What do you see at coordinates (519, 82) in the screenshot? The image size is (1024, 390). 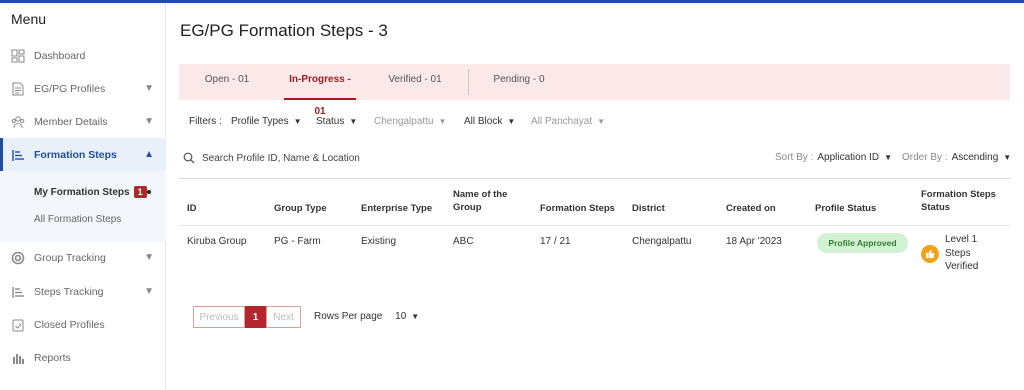 I see `tab-pending: Pending - 0` at bounding box center [519, 82].